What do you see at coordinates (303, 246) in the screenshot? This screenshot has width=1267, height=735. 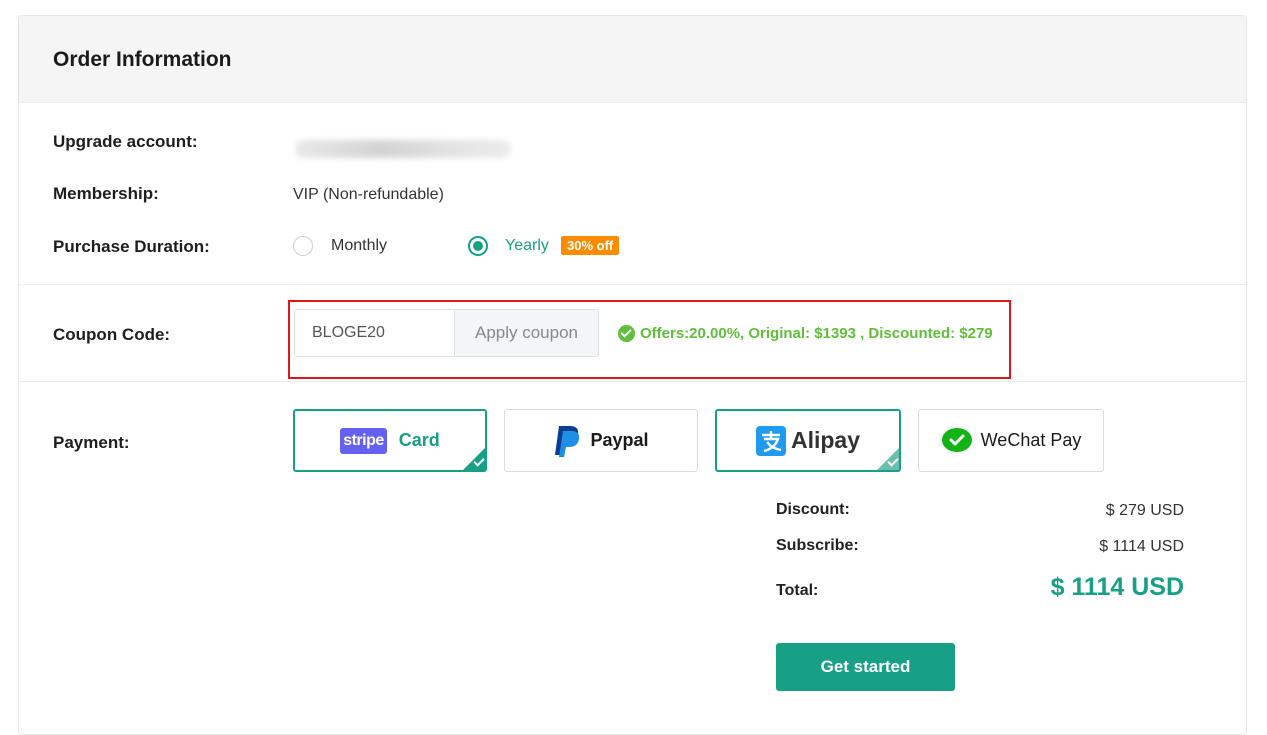 I see `radio-monthly` at bounding box center [303, 246].